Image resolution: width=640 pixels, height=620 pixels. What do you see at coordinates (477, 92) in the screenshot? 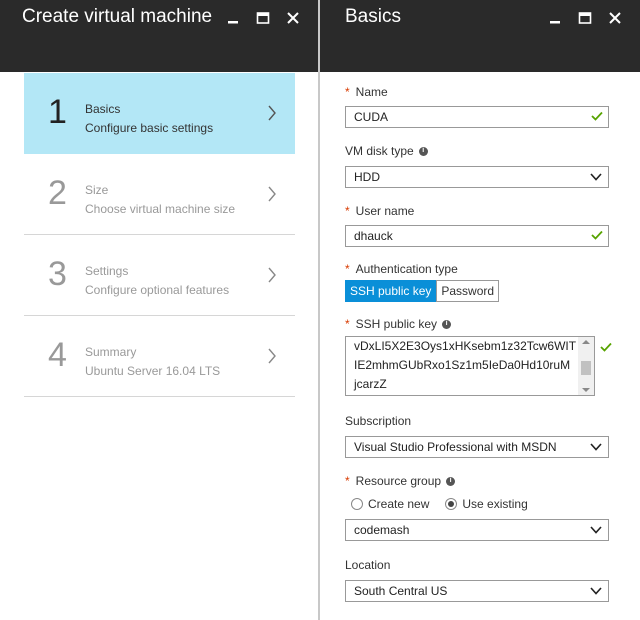
I see `name-label: * Name` at bounding box center [477, 92].